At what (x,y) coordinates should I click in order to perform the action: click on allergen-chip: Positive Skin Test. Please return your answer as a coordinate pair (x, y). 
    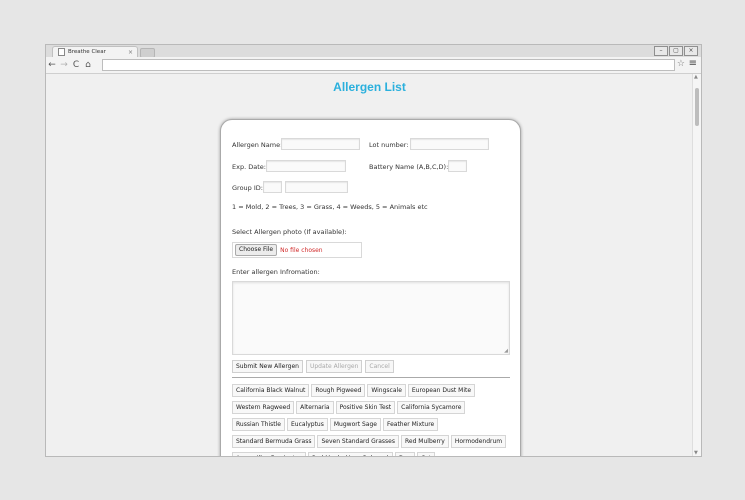
    Looking at the image, I should click on (365, 407).